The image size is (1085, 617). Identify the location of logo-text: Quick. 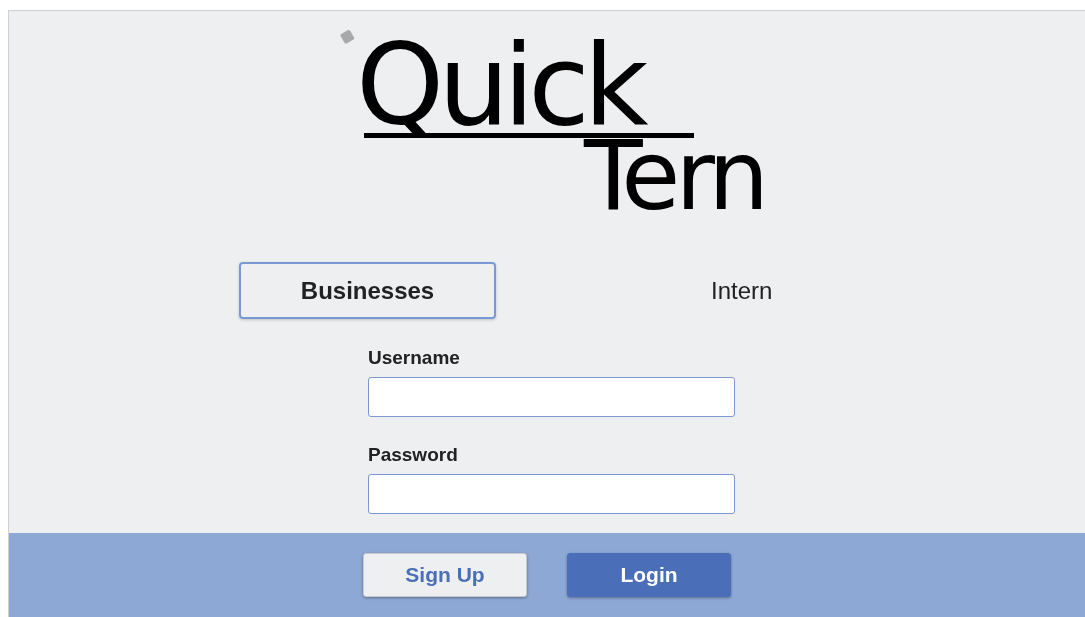
(499, 85).